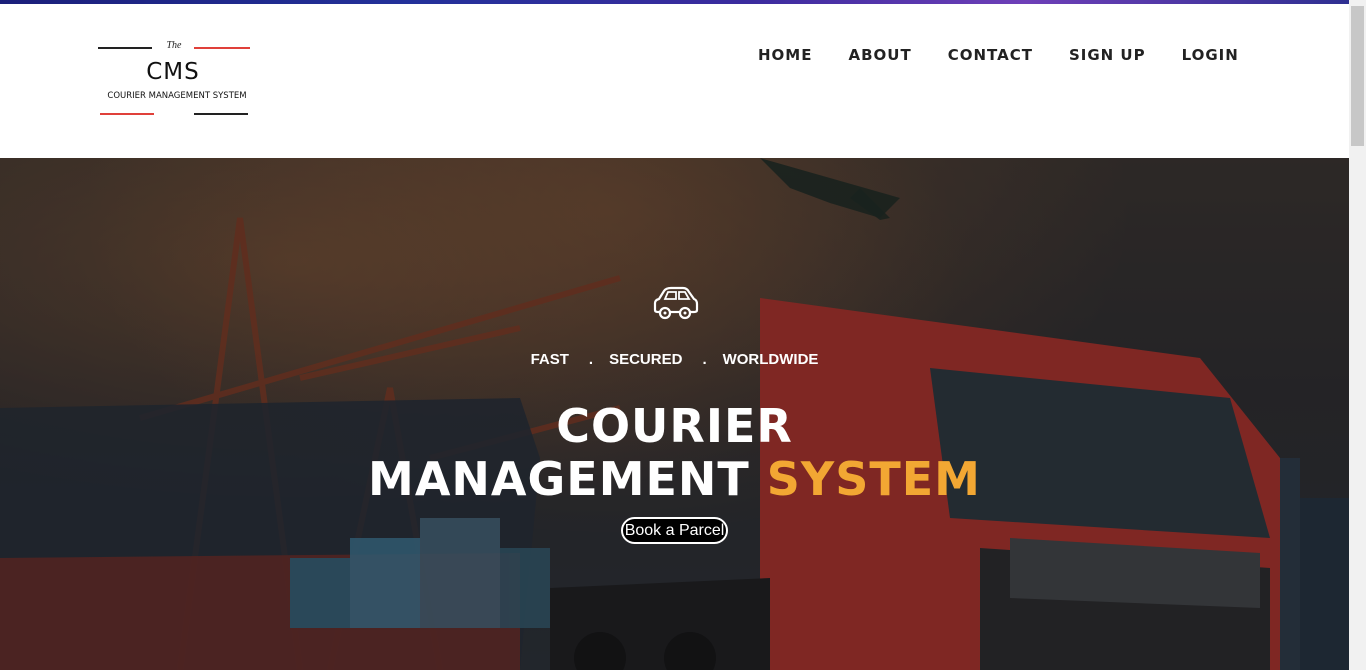 This screenshot has width=1366, height=670. I want to click on hero-title-line2-main: MANAGEMENT, so click(559, 479).